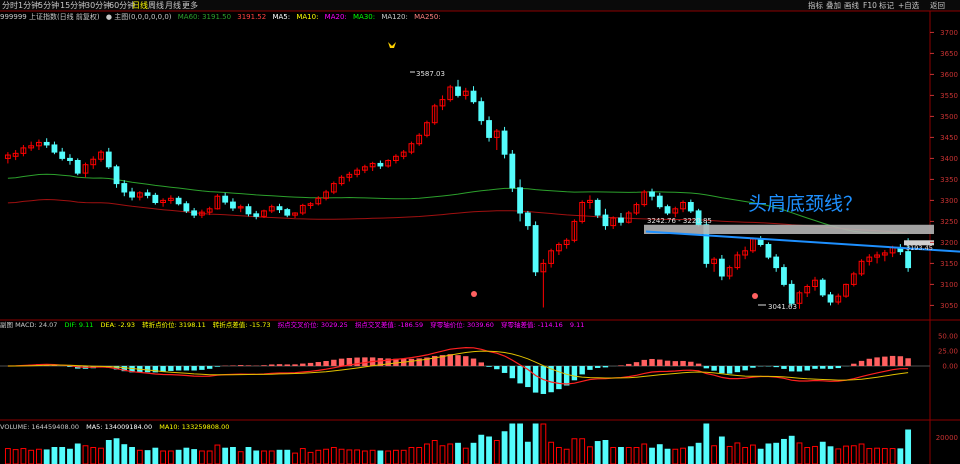 Image resolution: width=960 pixels, height=464 pixels. Describe the element at coordinates (886, 5) in the screenshot. I see `mark-button: 标记` at that location.